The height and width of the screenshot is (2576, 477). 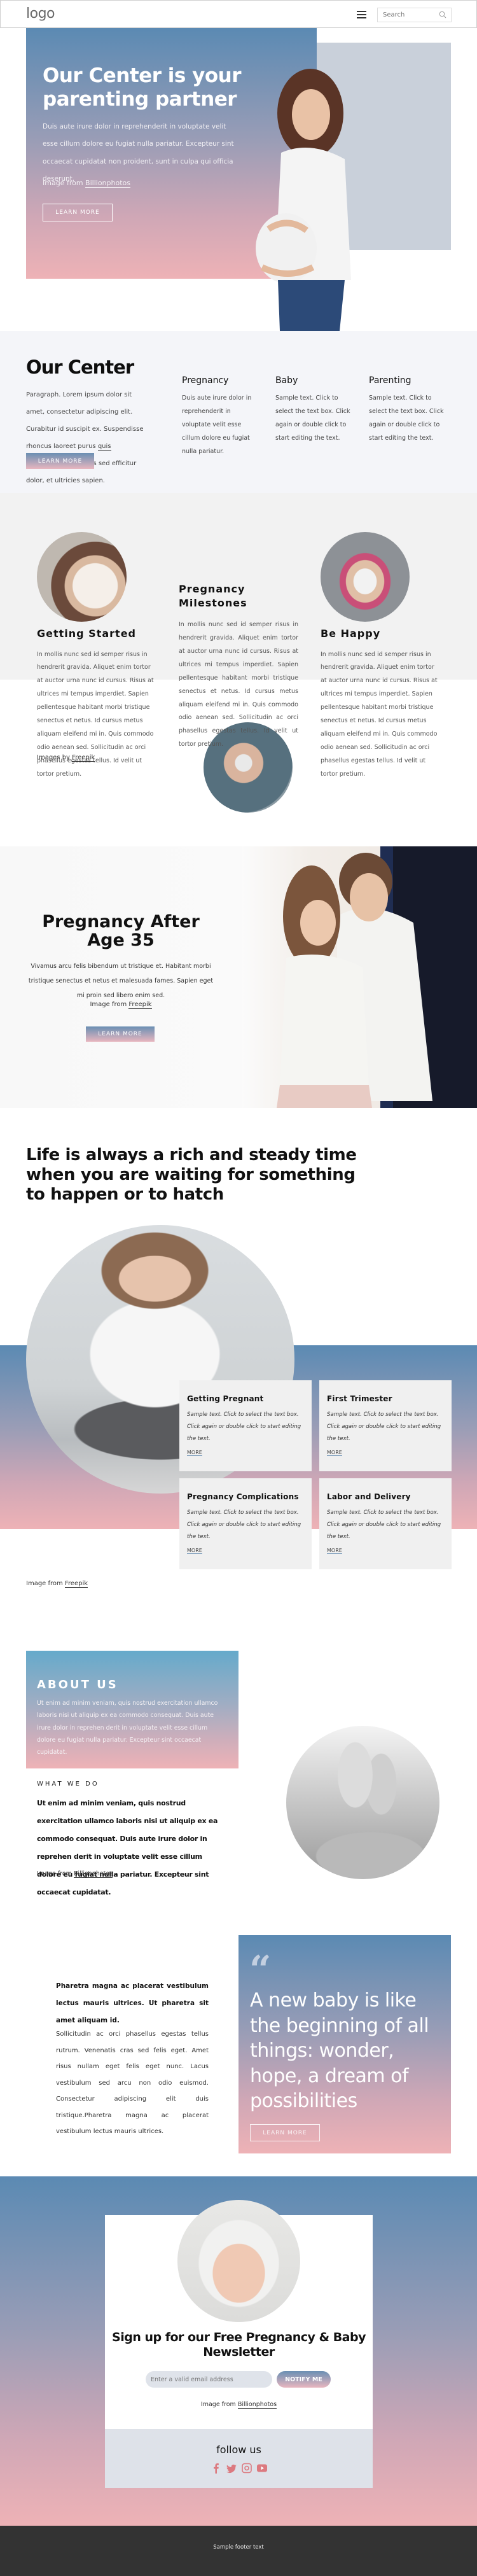 I want to click on search-box, so click(x=415, y=15).